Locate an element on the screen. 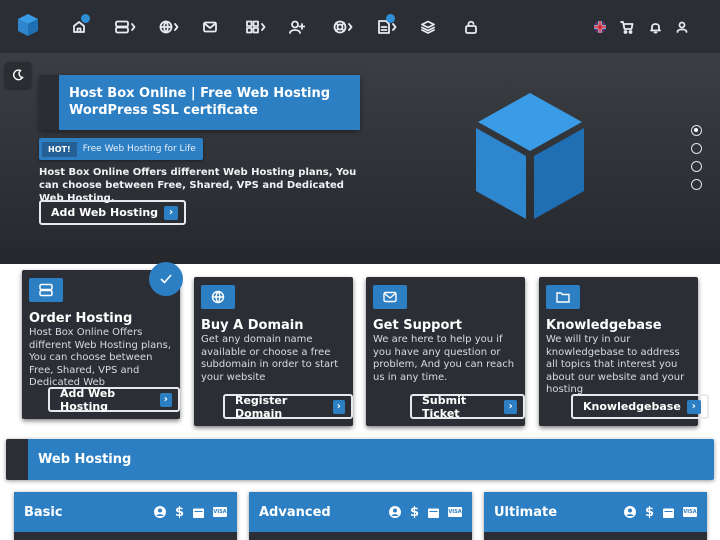 The height and width of the screenshot is (540, 720). card-title: Knowledgebase is located at coordinates (604, 325).